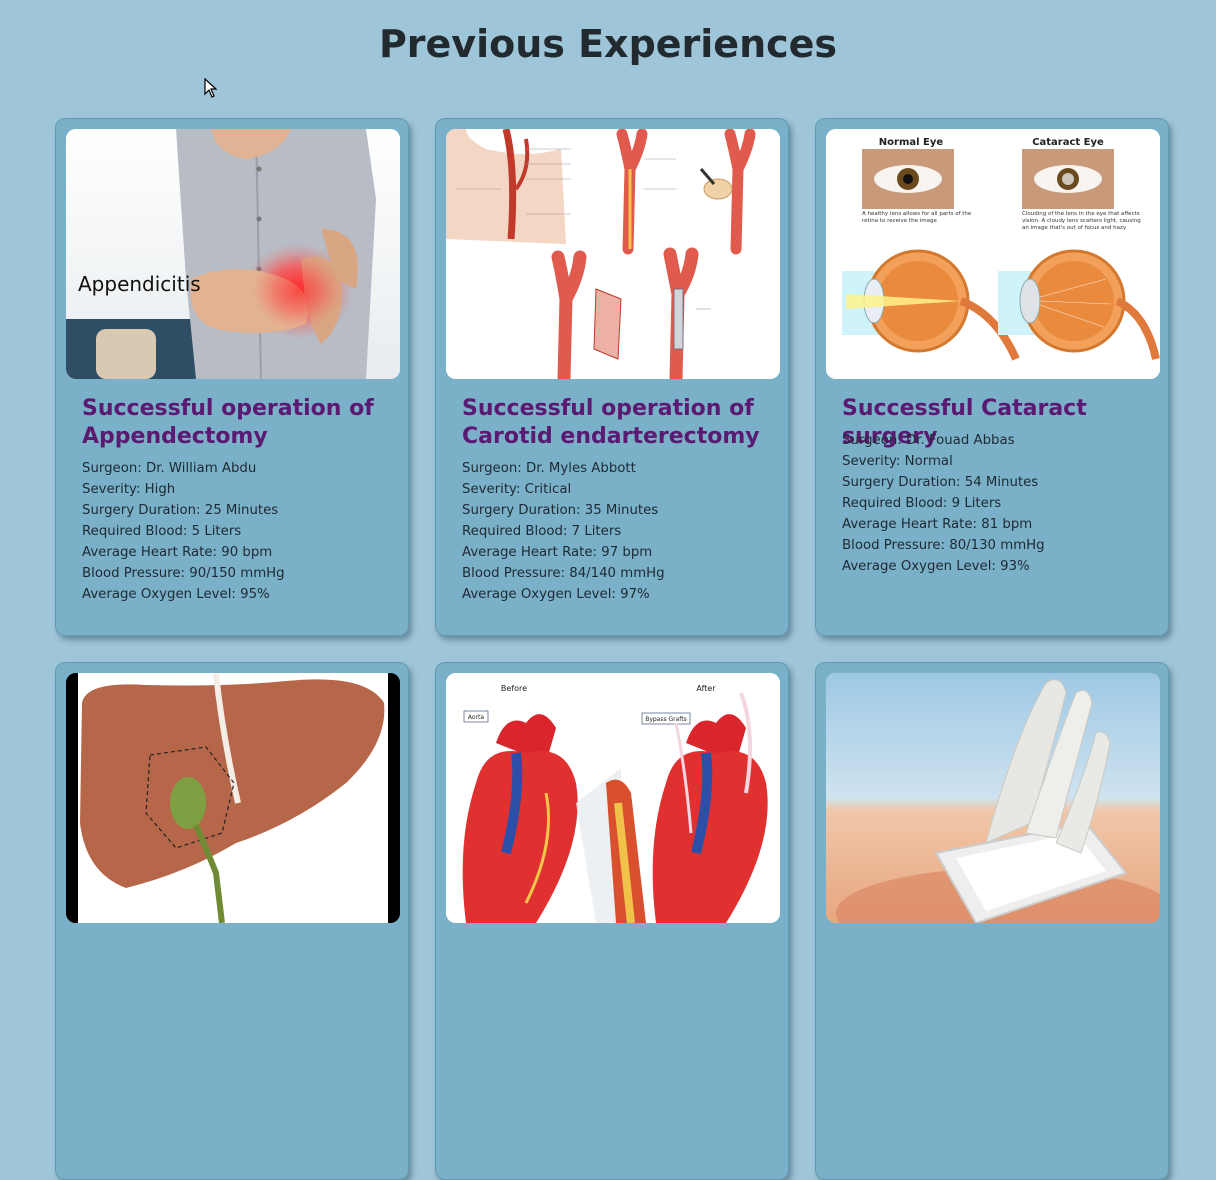 This screenshot has height=1180, width=1216. I want to click on appendicitis-caption: Appendicitis, so click(139, 284).